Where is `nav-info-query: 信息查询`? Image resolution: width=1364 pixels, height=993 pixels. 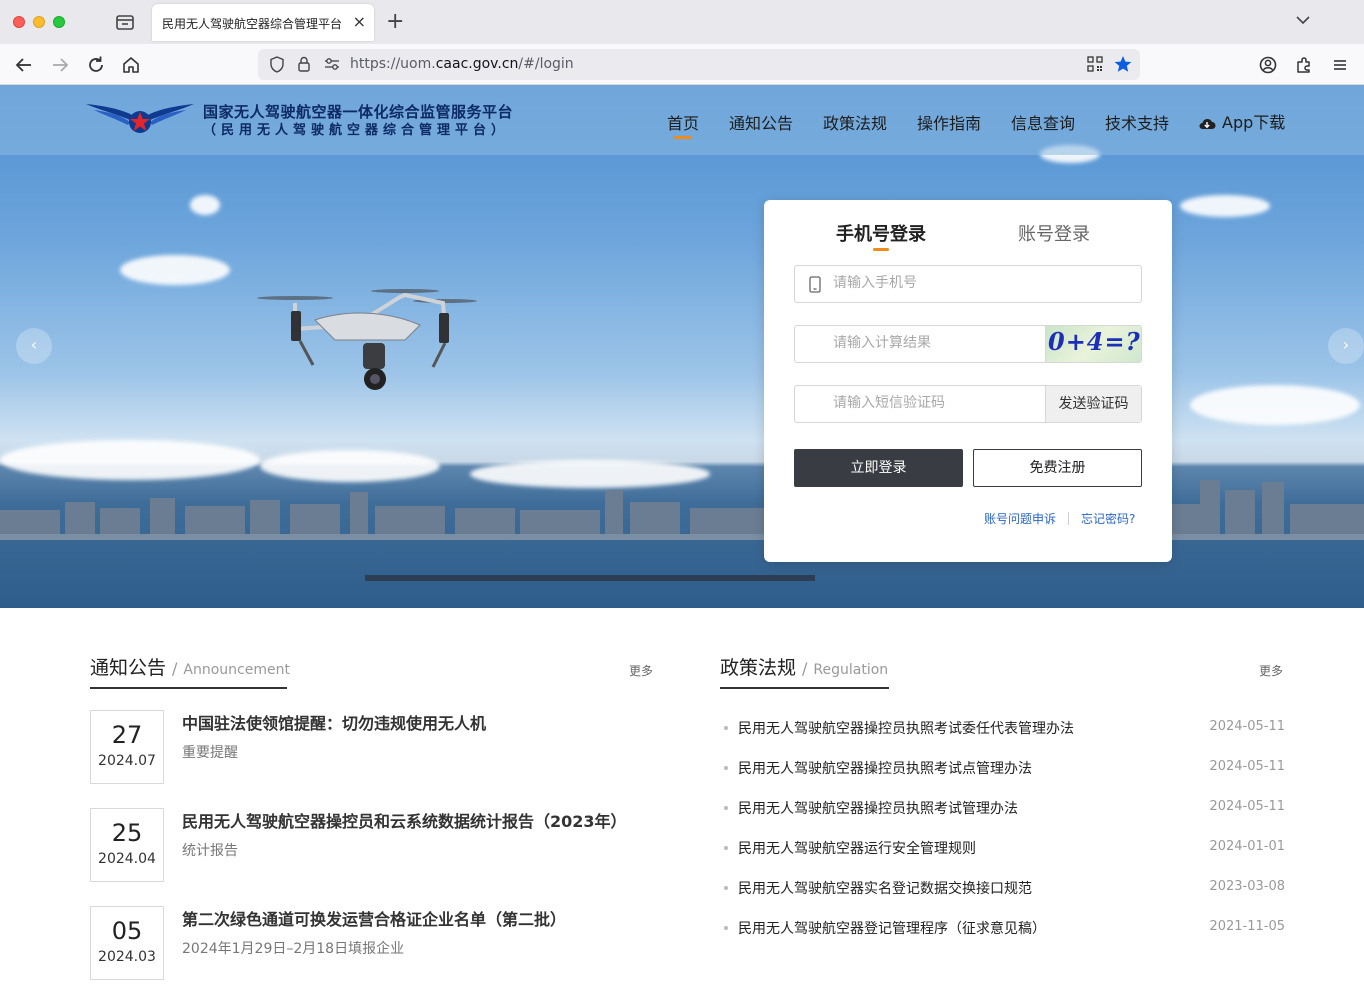
nav-info-query: 信息查询 is located at coordinates (1043, 122).